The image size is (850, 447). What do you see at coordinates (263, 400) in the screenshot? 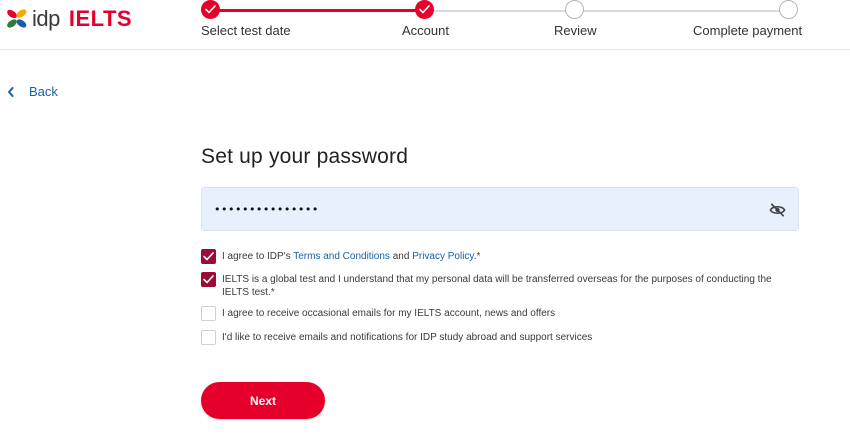
I see `next-button: Next` at bounding box center [263, 400].